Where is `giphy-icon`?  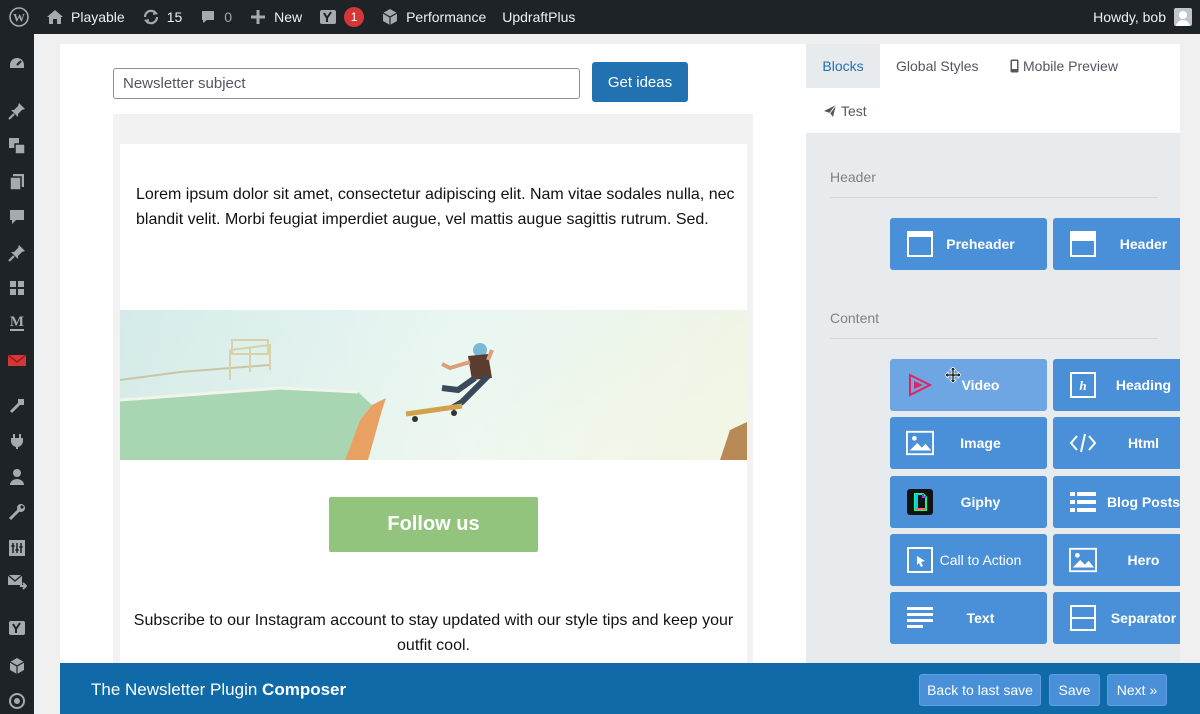 giphy-icon is located at coordinates (920, 502).